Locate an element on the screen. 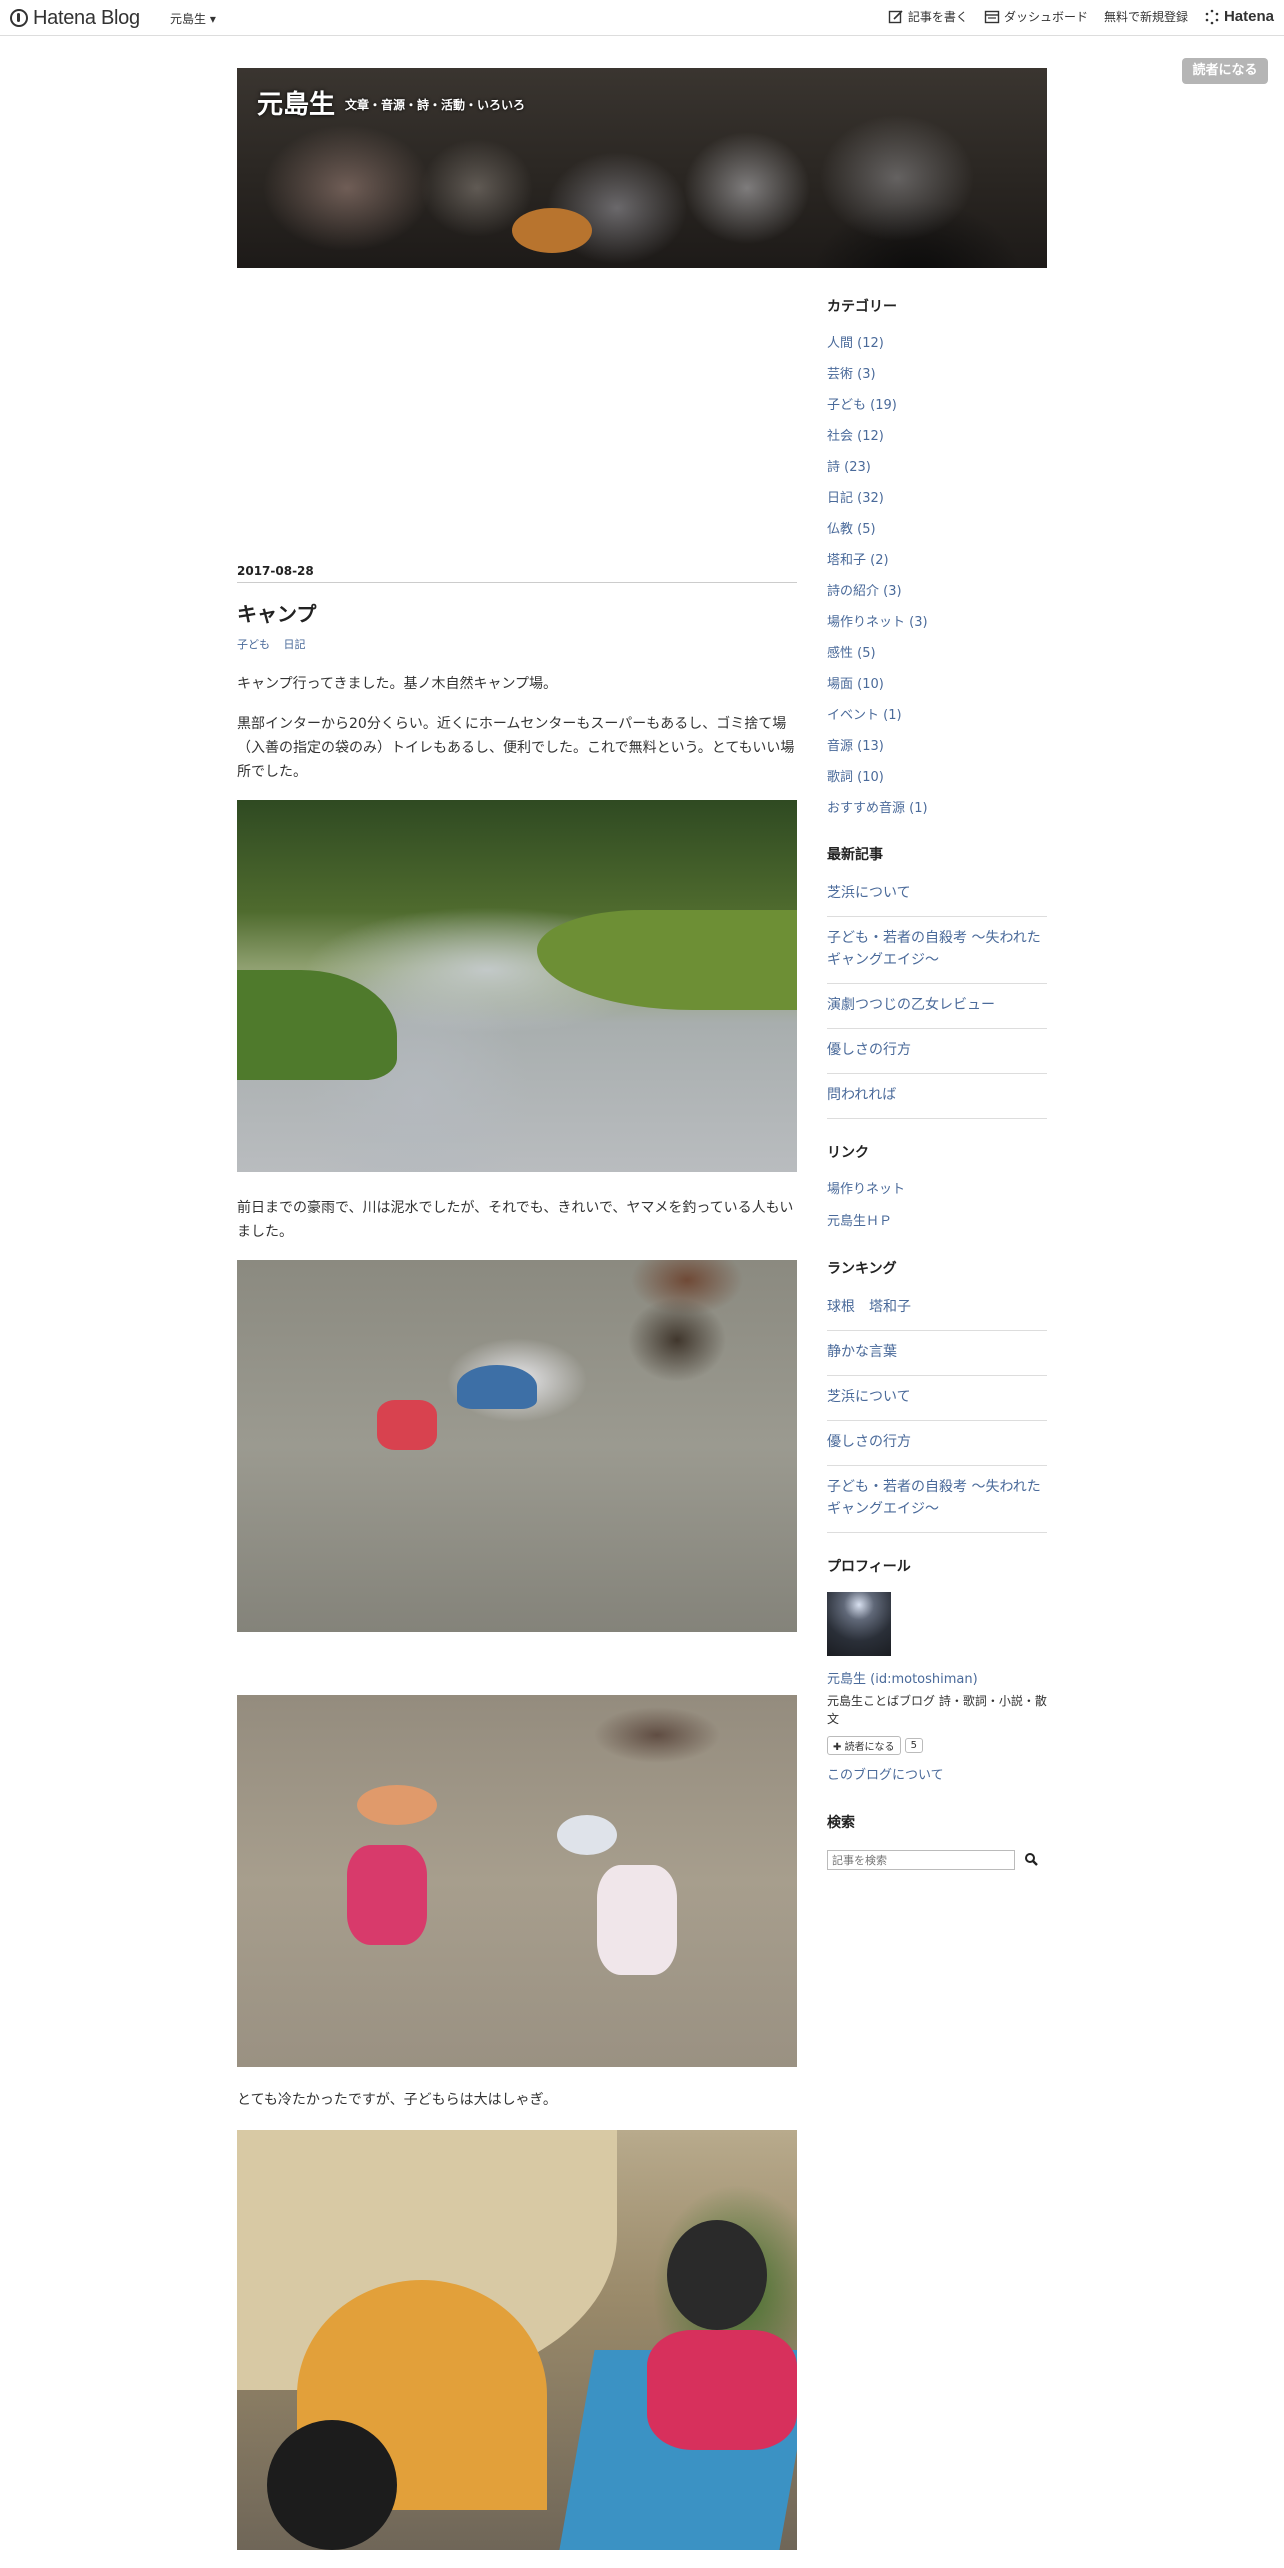  entry-photo-river is located at coordinates (517, 986).